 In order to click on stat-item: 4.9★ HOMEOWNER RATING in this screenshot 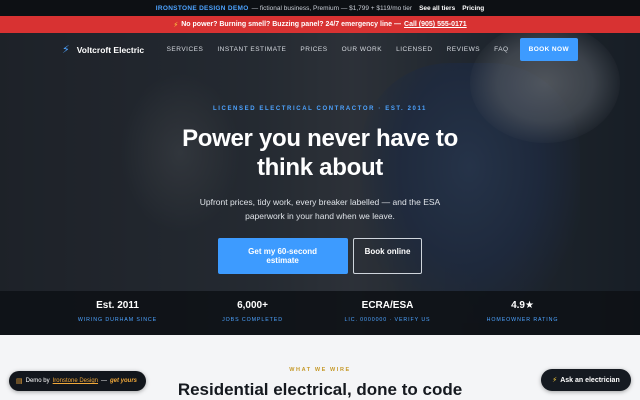, I will do `click(522, 313)`.